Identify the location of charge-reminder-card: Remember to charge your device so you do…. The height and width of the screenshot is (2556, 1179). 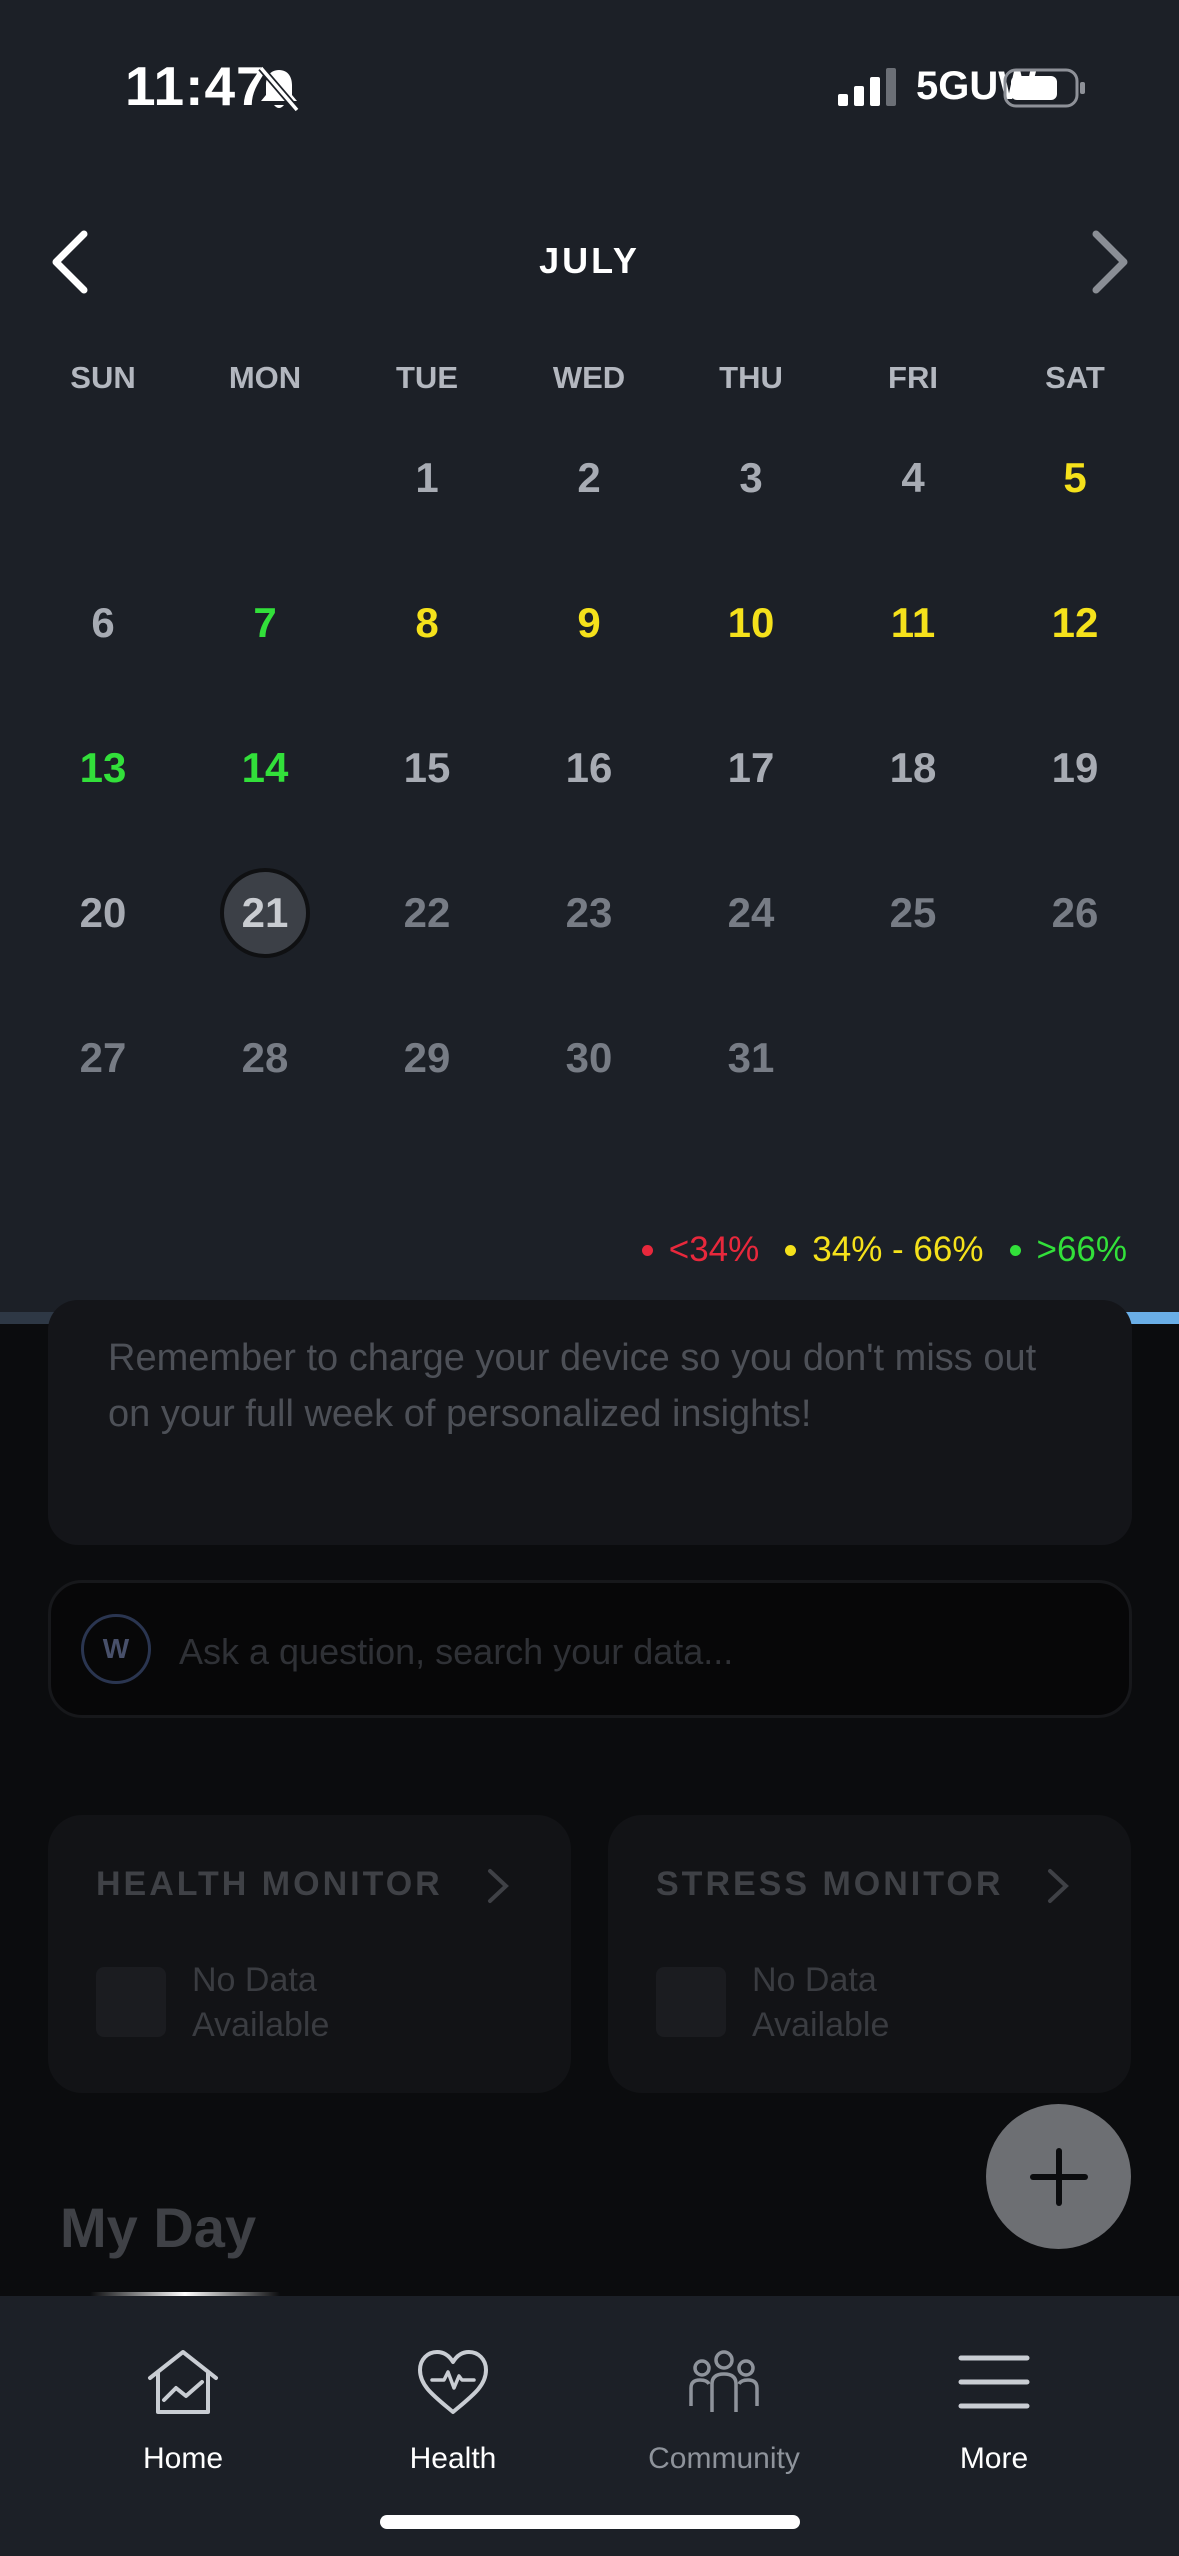
(590, 1422).